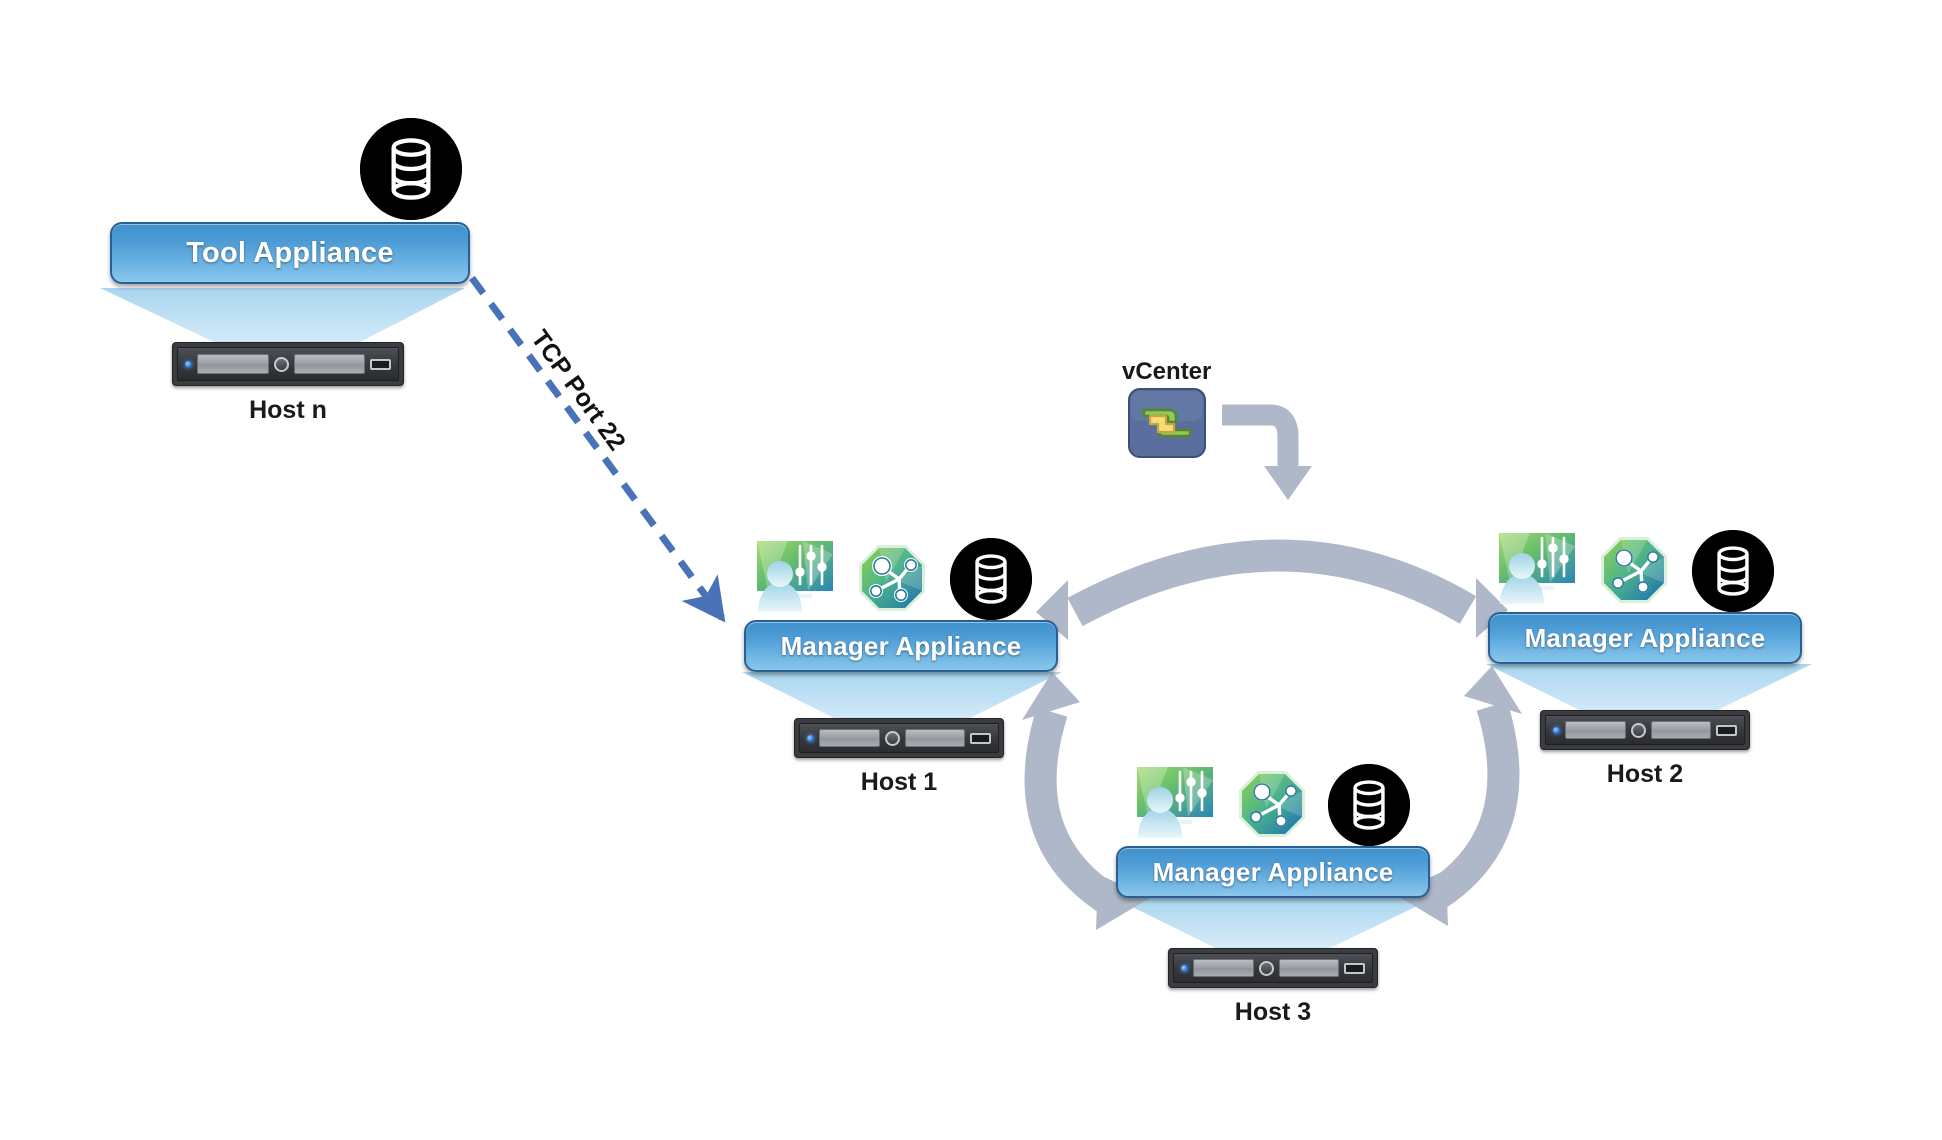 The height and width of the screenshot is (1140, 1942). I want to click on manager-appliance-1-node: Manager Appliance, so click(901, 646).